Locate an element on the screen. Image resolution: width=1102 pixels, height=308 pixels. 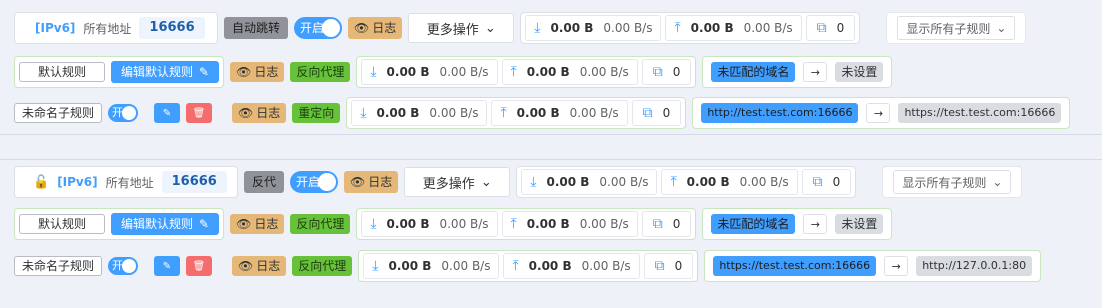
target-url-tag: https://test.test.com:16666 is located at coordinates (980, 113).